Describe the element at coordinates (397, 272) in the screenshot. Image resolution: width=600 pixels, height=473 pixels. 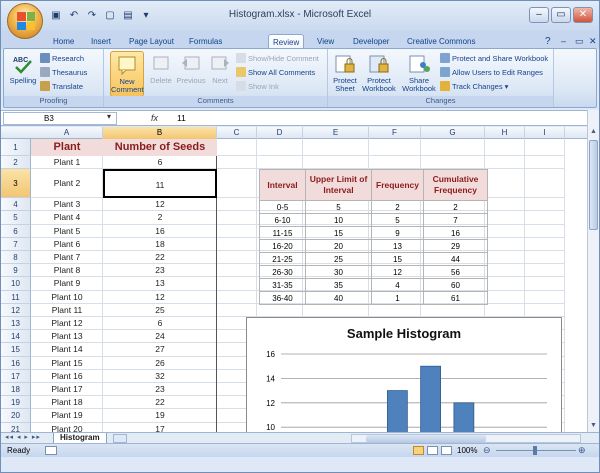
I see `freq-cell: 12` at that location.